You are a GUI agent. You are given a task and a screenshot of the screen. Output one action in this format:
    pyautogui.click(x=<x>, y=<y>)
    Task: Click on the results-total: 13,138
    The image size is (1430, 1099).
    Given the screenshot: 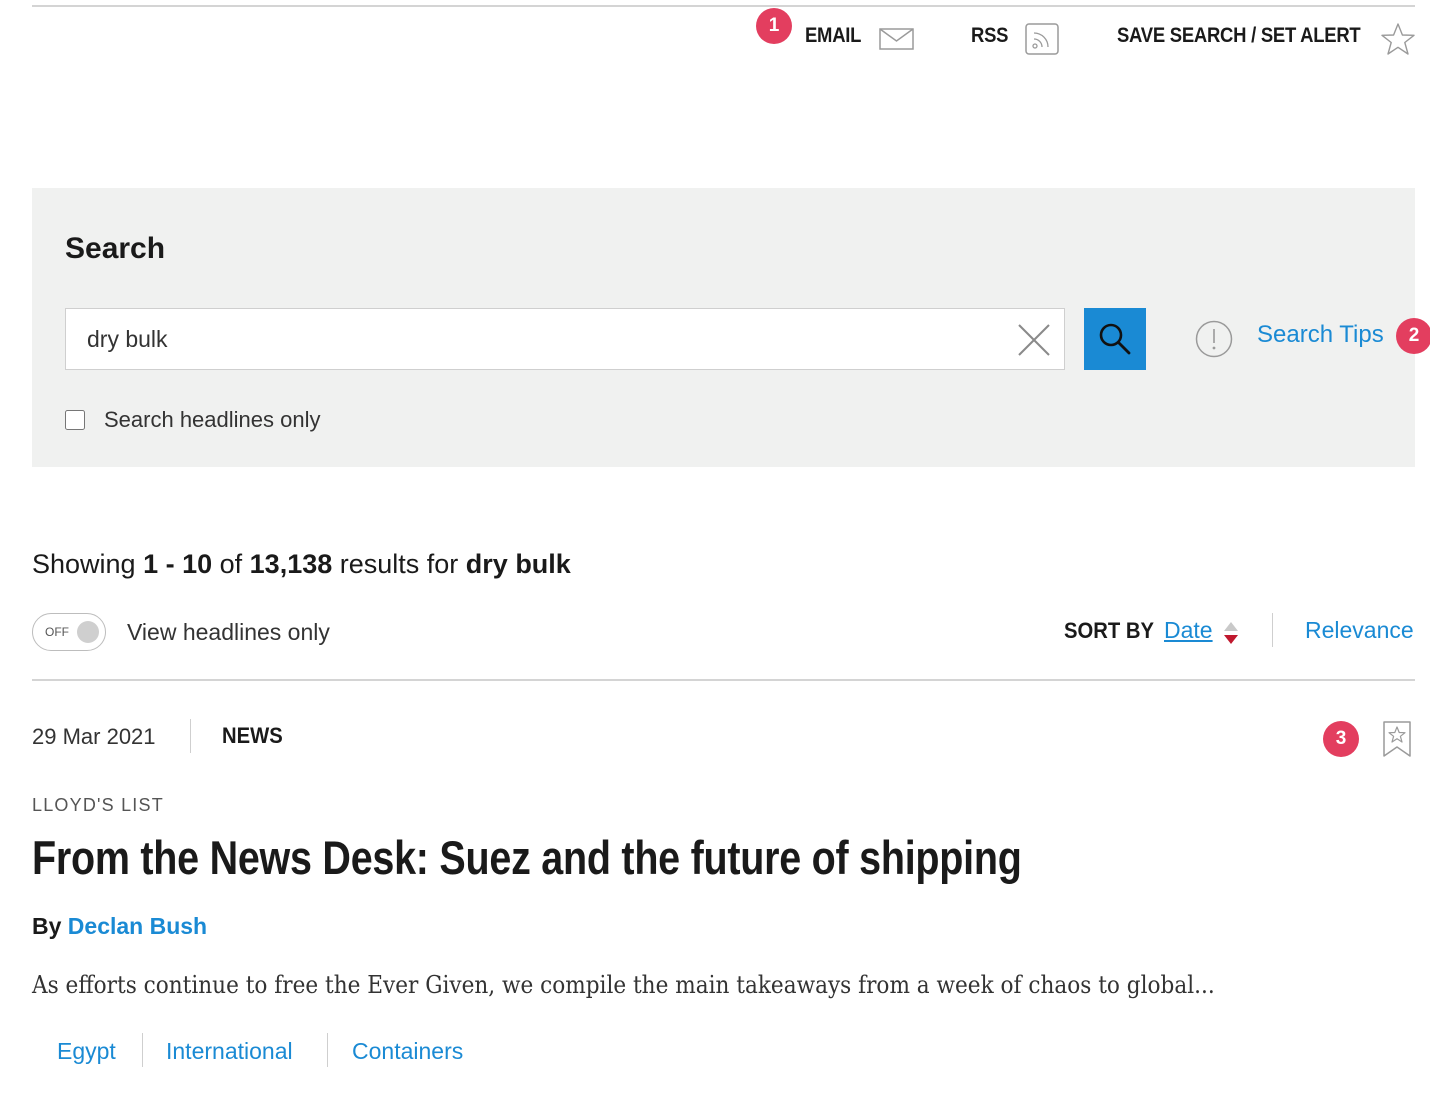 What is the action you would take?
    pyautogui.click(x=291, y=564)
    